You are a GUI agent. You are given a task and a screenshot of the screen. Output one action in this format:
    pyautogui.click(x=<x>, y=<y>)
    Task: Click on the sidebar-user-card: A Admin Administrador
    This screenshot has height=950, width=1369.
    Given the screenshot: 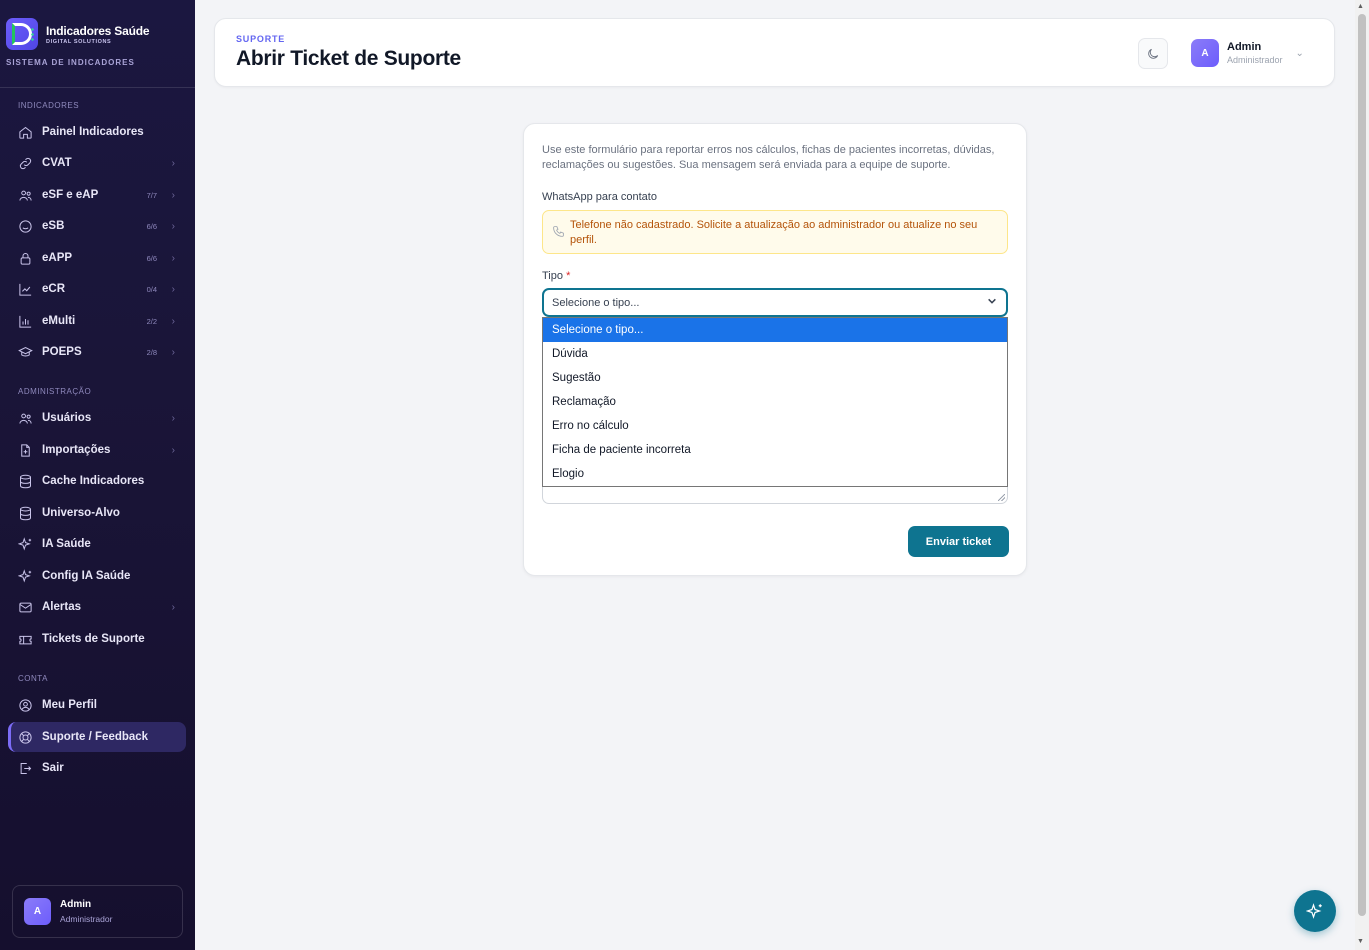 What is the action you would take?
    pyautogui.click(x=97, y=911)
    